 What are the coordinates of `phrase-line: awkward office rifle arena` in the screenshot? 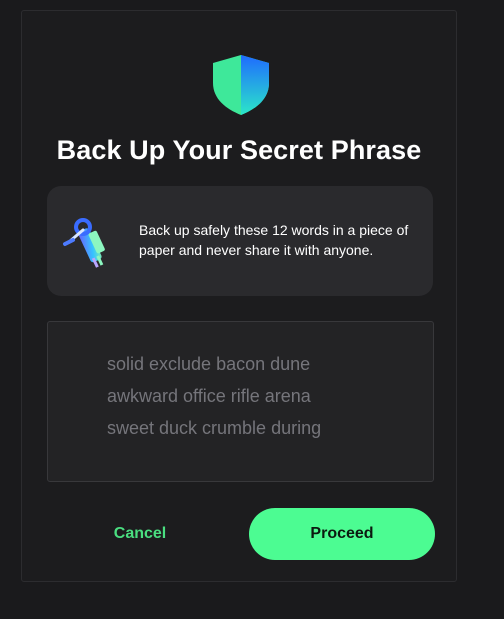 It's located at (209, 396).